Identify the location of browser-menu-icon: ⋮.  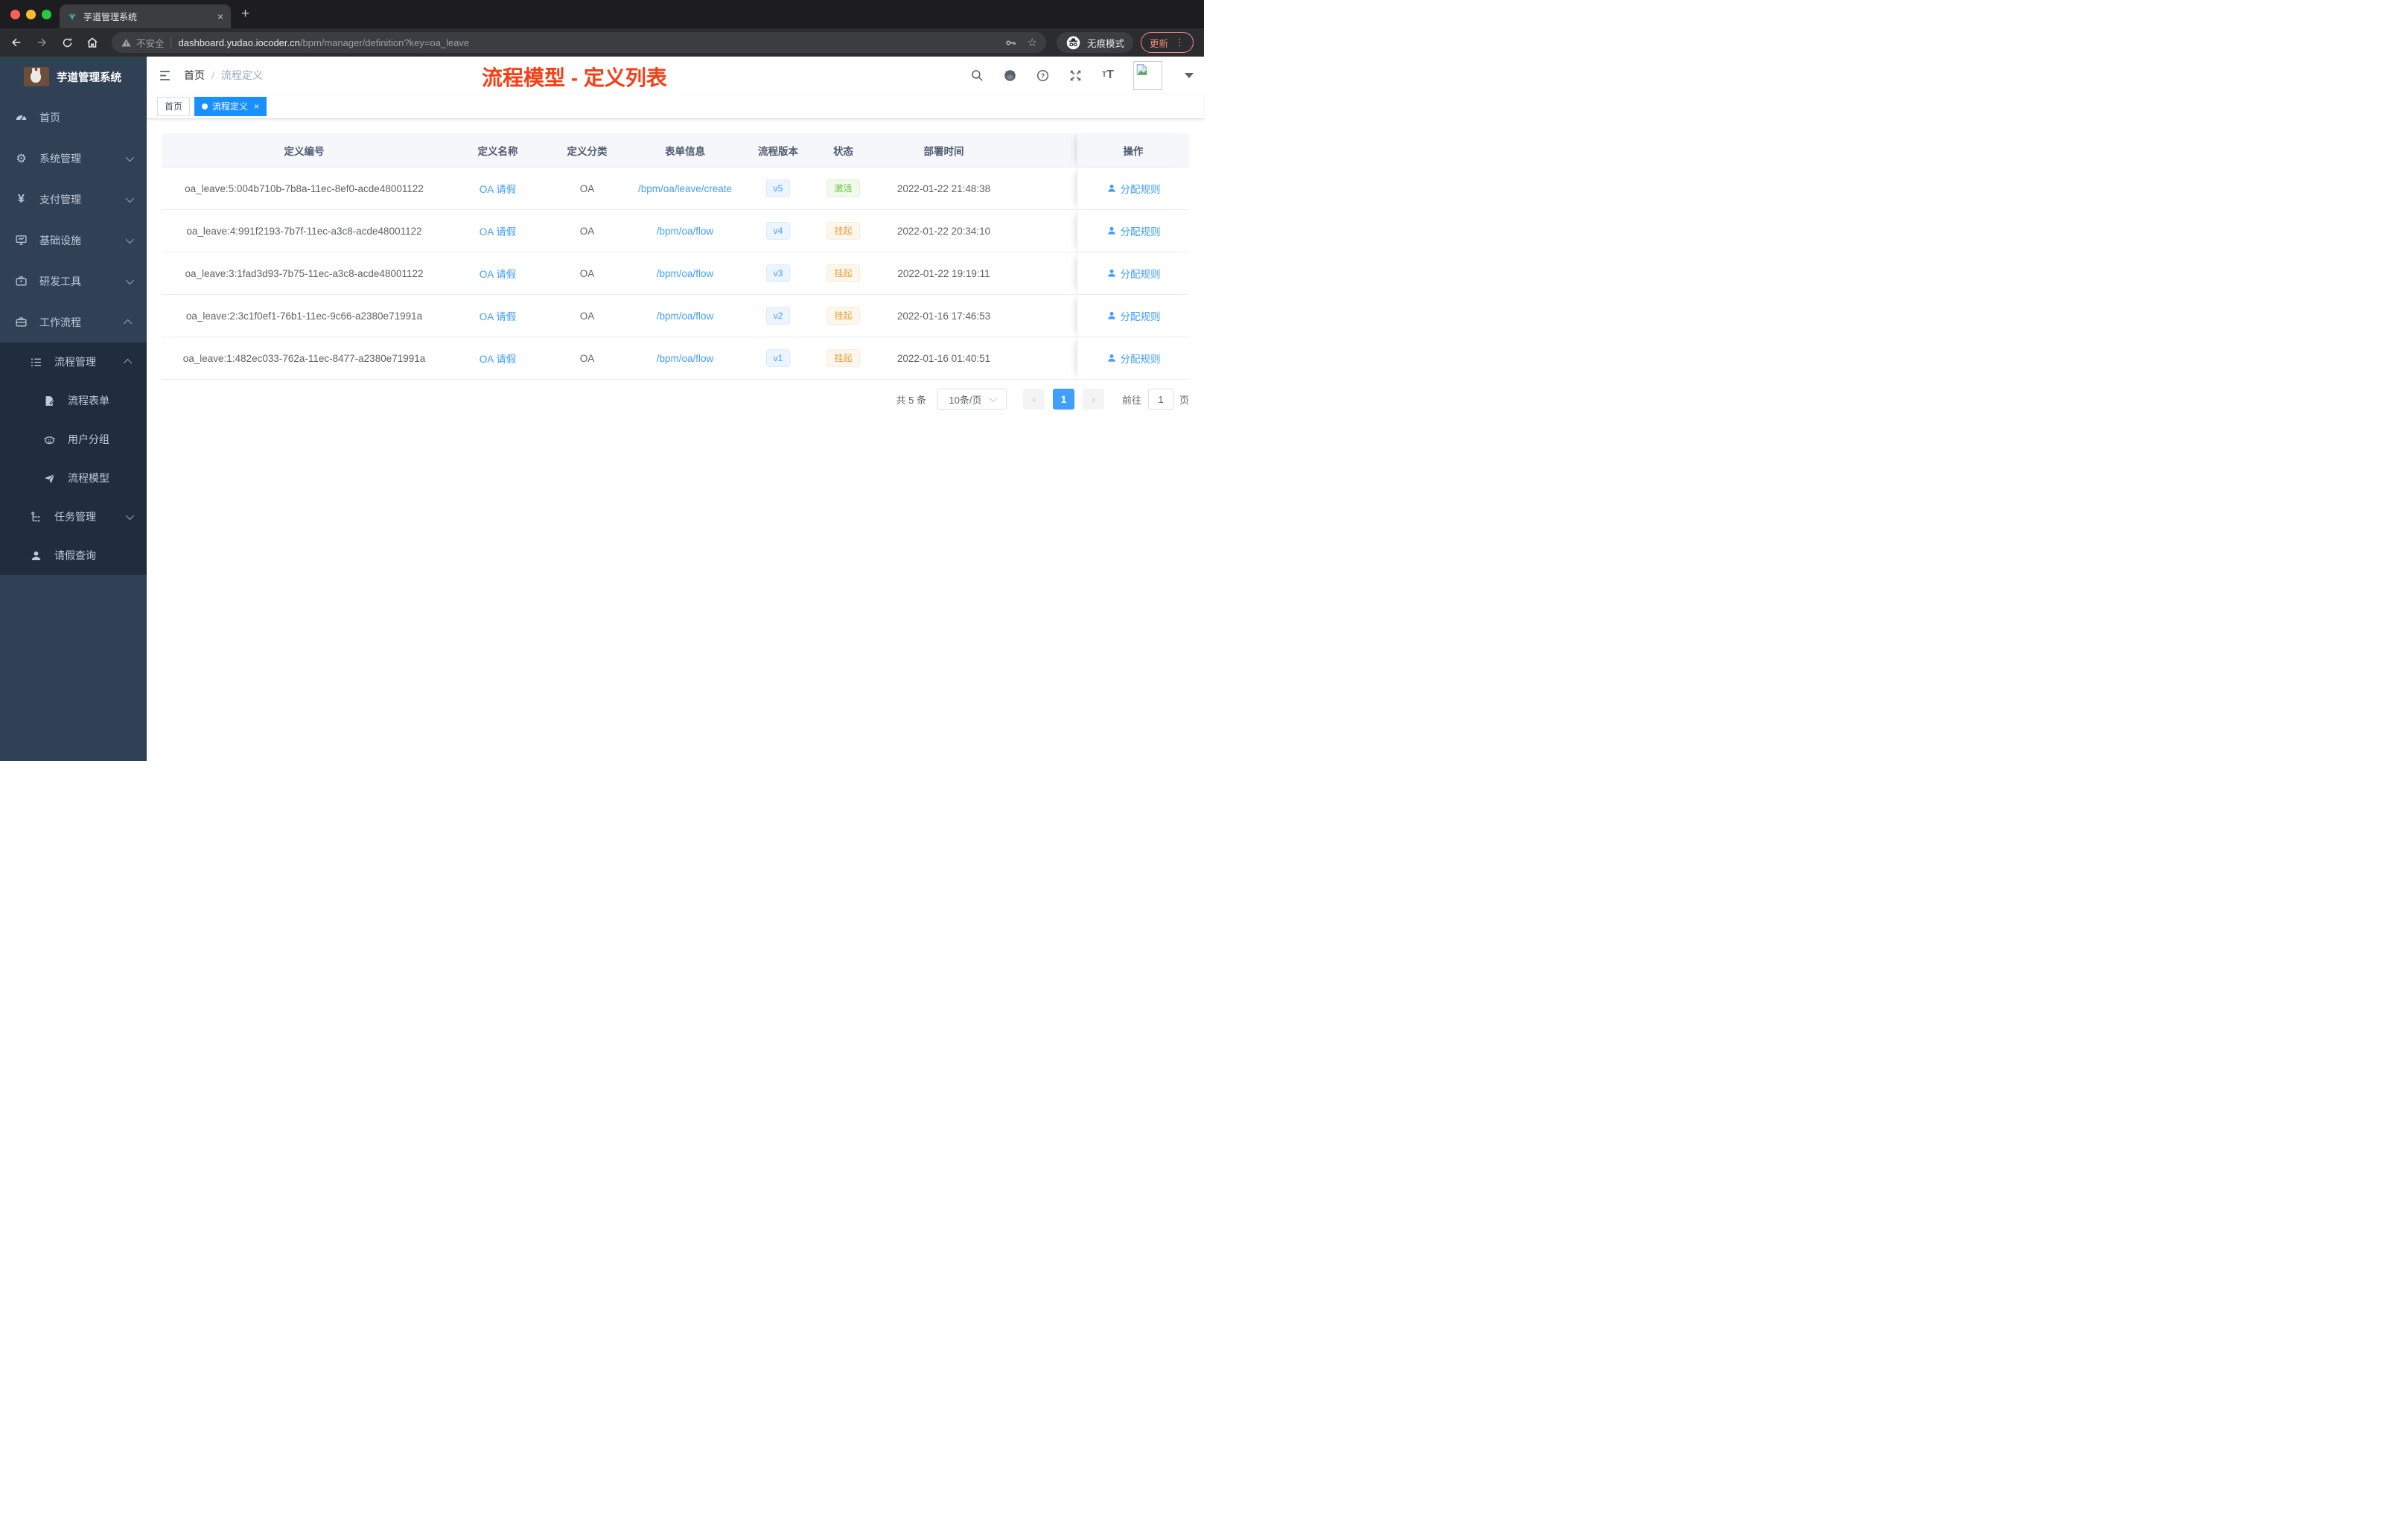
(1180, 42).